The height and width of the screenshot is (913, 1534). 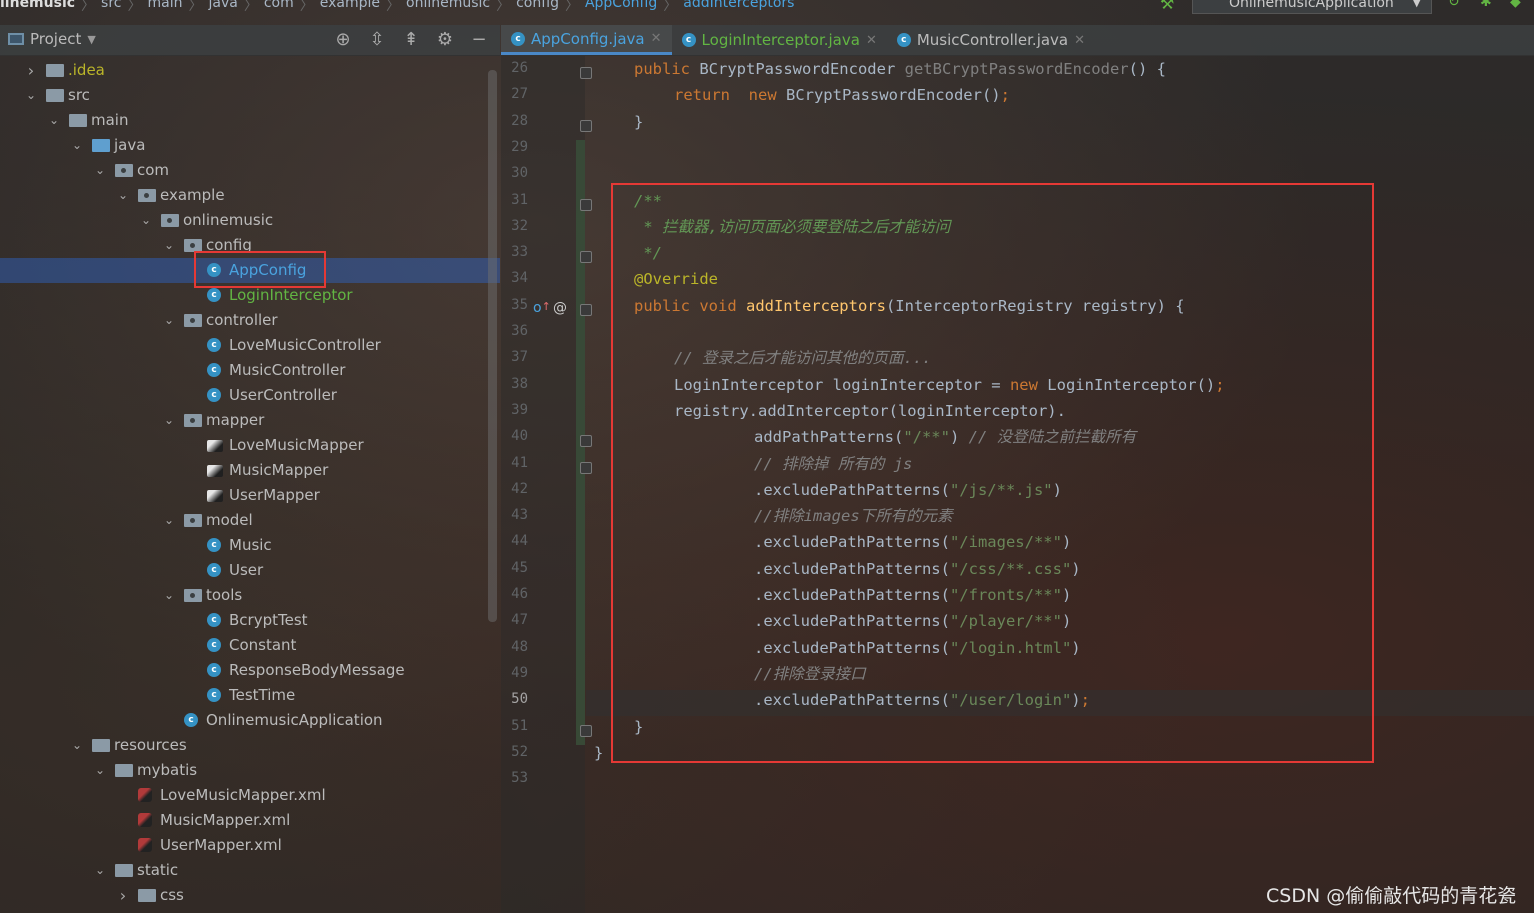 What do you see at coordinates (1312, 7) in the screenshot?
I see `run-configuration-select: OnlinemusicApplication ▼` at bounding box center [1312, 7].